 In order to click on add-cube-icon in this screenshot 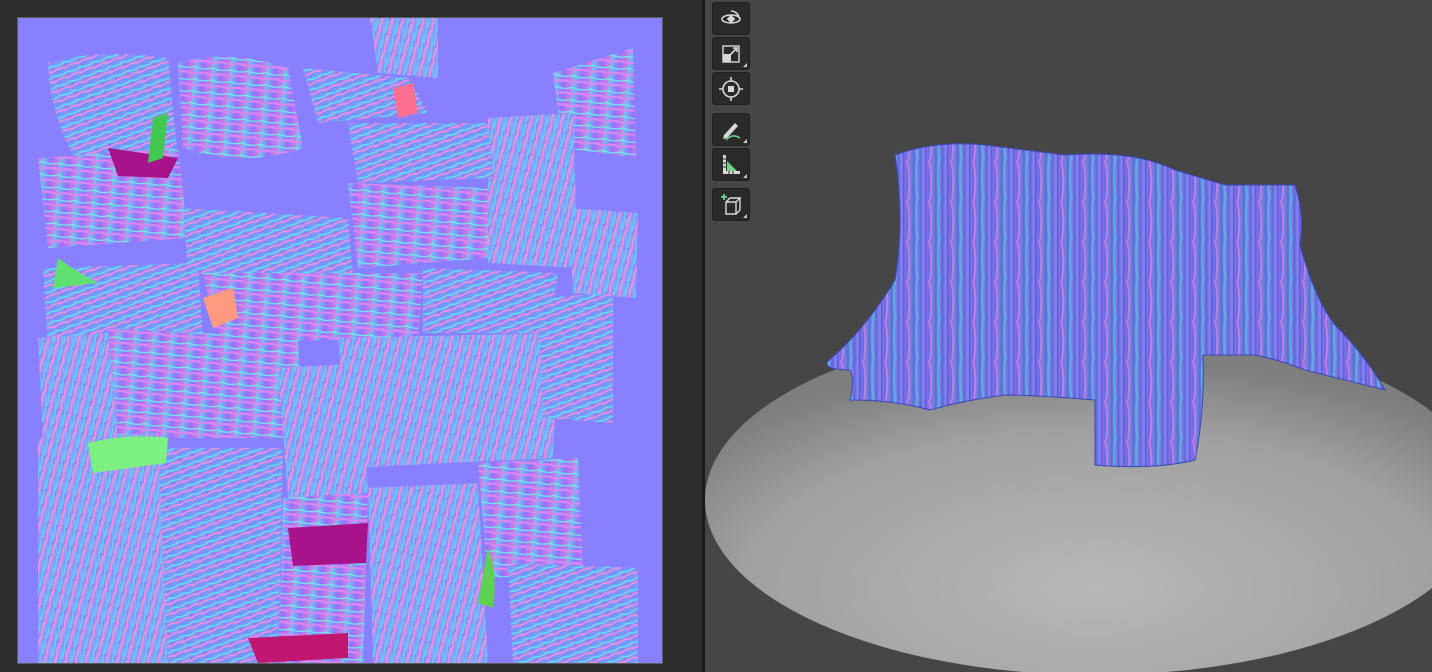, I will do `click(731, 204)`.